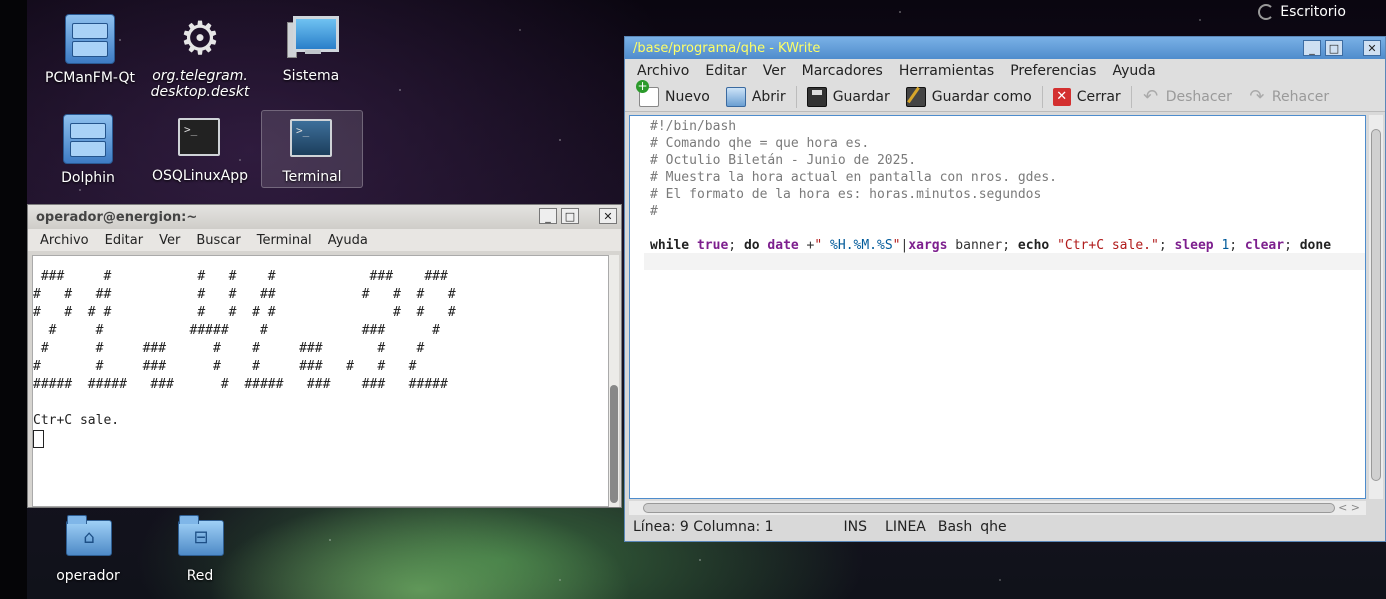 The image size is (1386, 599). Describe the element at coordinates (1300, 97) in the screenshot. I see `redo-button-label: Rehacer` at that location.